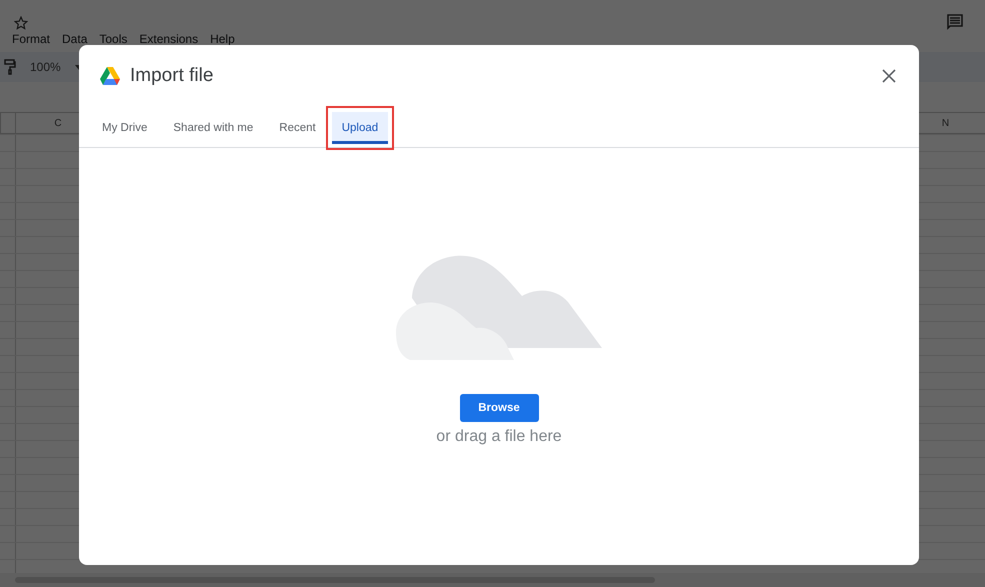 This screenshot has width=985, height=587. What do you see at coordinates (113, 39) in the screenshot?
I see `menu-item: Tools` at bounding box center [113, 39].